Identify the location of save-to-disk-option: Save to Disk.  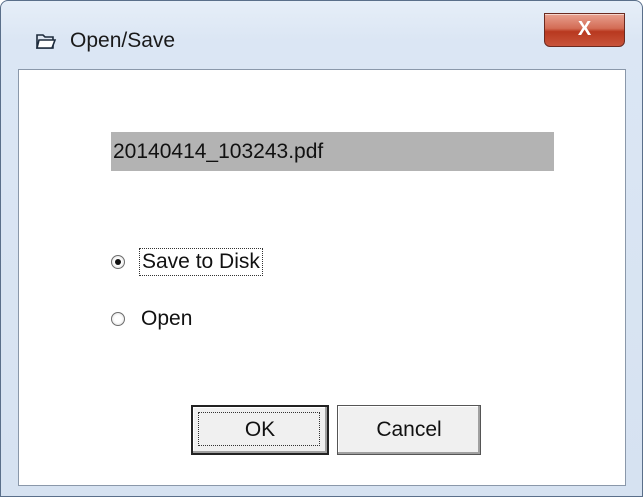
(187, 262).